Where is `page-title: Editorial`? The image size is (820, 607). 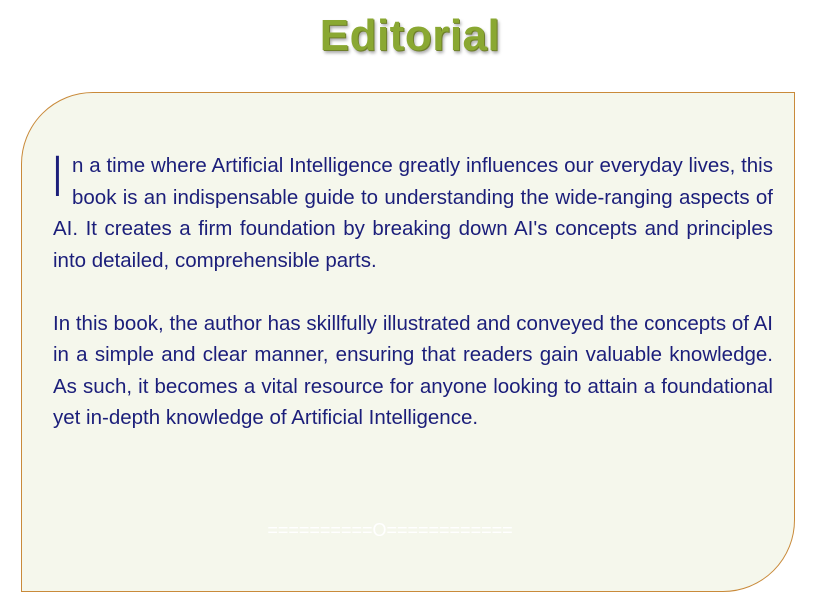
page-title: Editorial is located at coordinates (410, 35).